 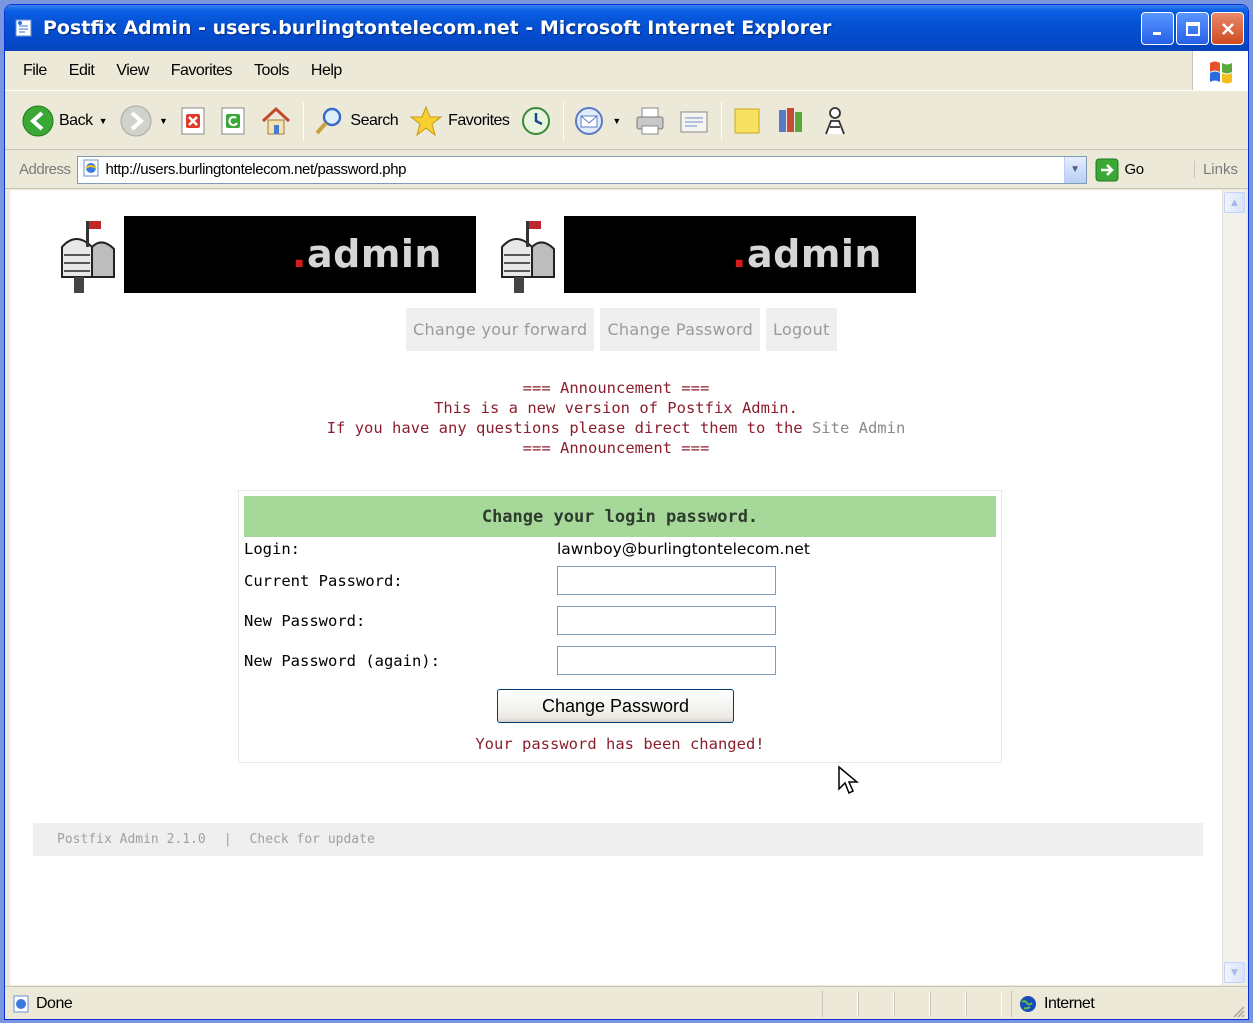 What do you see at coordinates (1157, 28) in the screenshot?
I see `minimize-button` at bounding box center [1157, 28].